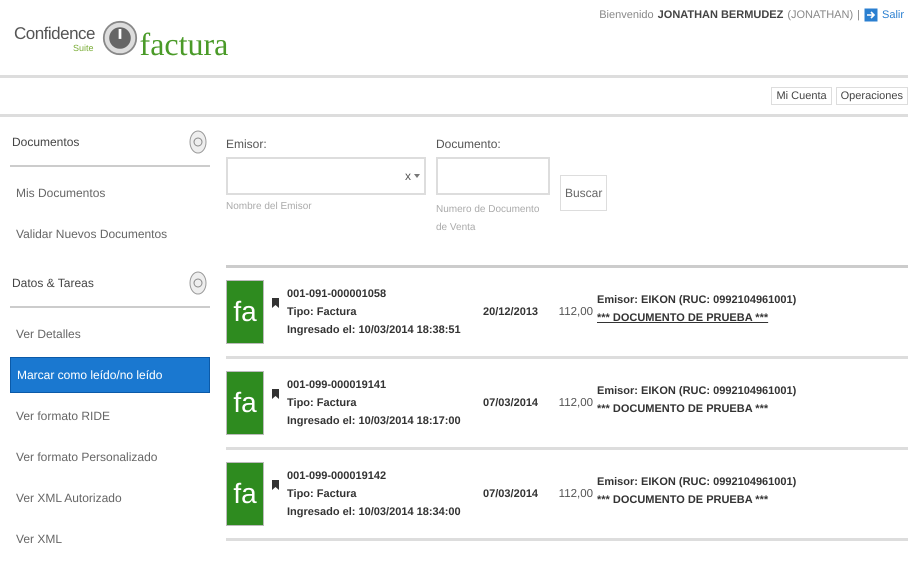 The image size is (908, 575). What do you see at coordinates (801, 96) in the screenshot?
I see `nav-tab: Mi Cuenta` at bounding box center [801, 96].